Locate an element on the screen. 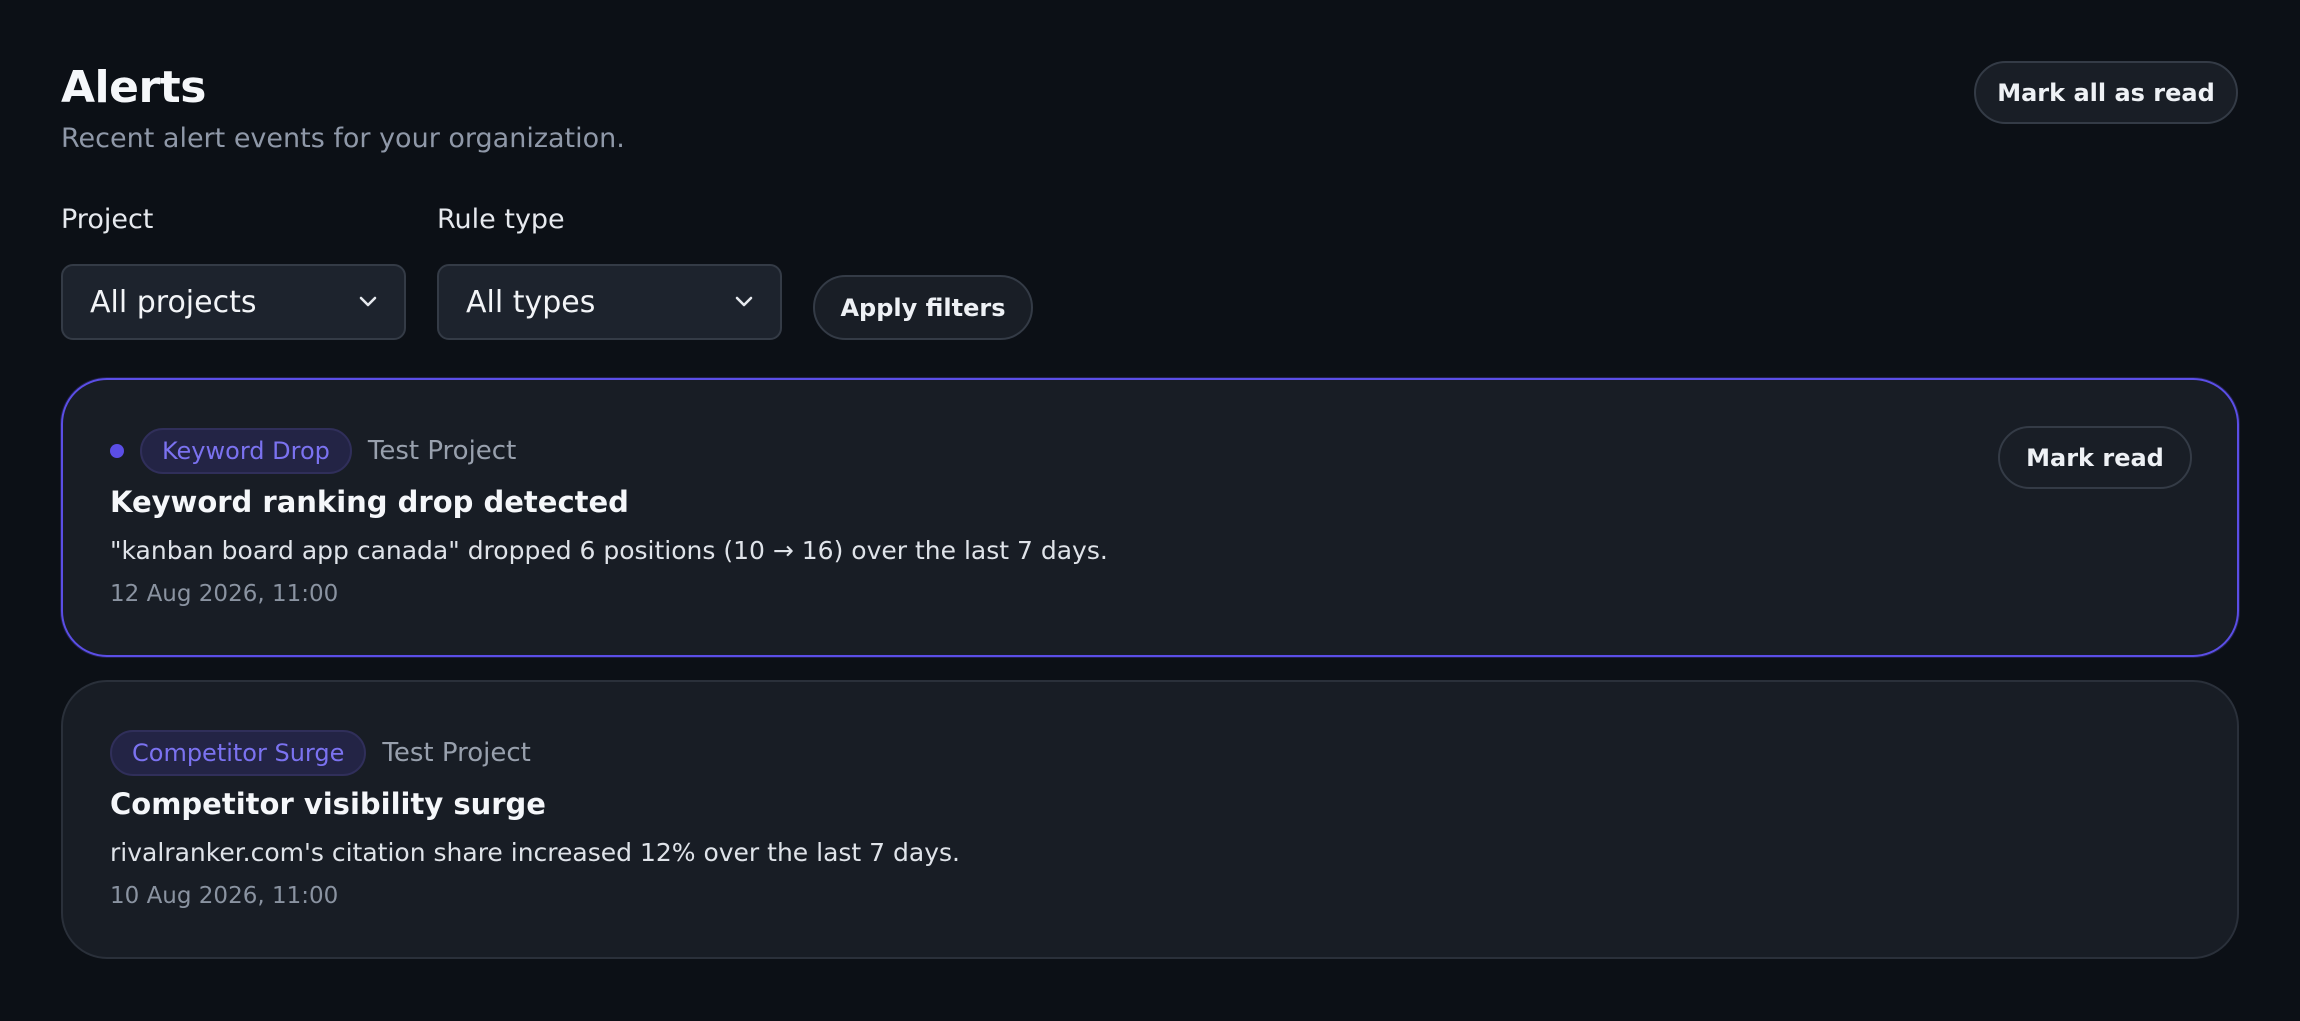 Image resolution: width=2300 pixels, height=1021 pixels. page-title: Alerts is located at coordinates (133, 87).